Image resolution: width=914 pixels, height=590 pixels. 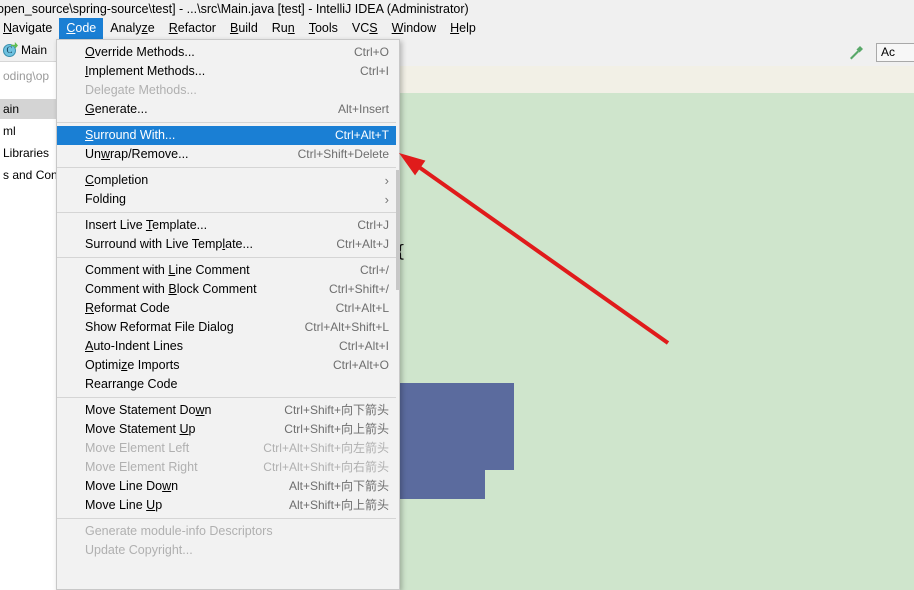 I want to click on menu-item-label: Completion, so click(x=117, y=180).